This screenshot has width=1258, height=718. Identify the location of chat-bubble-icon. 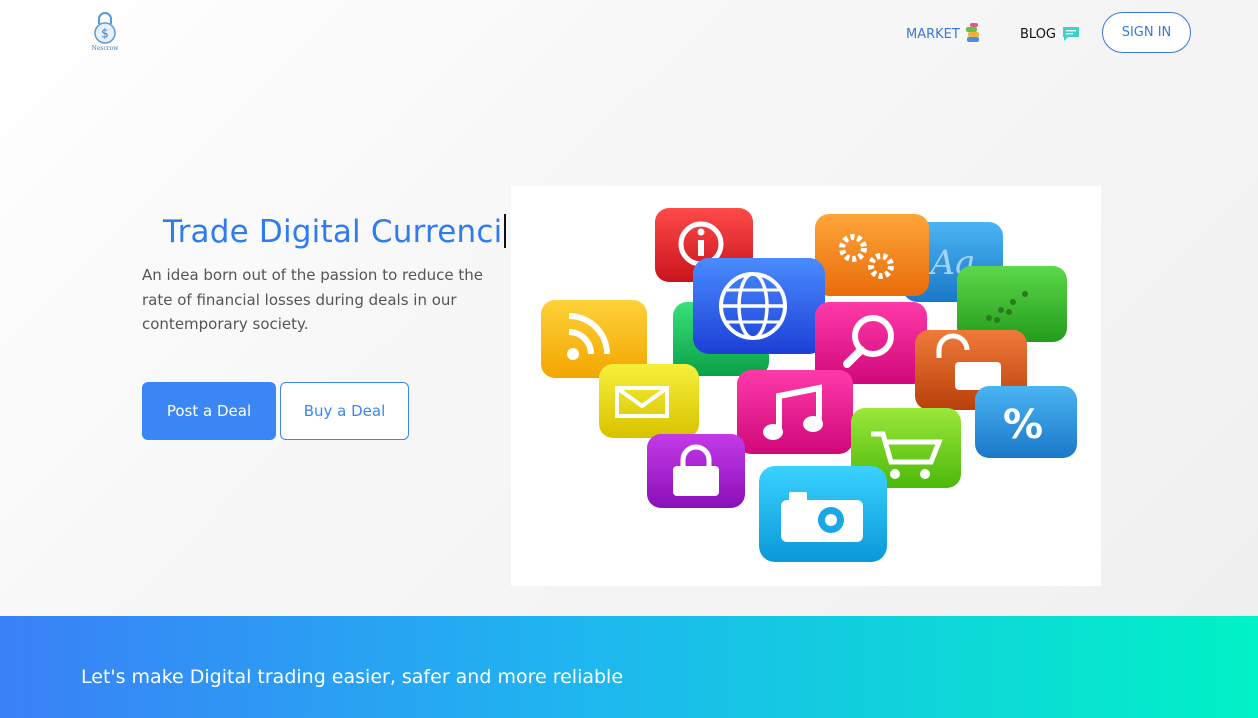
(1071, 34).